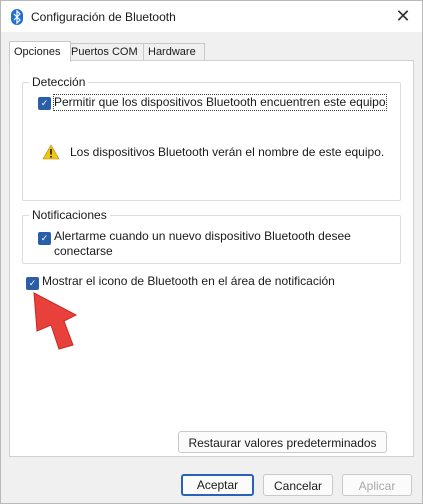 This screenshot has width=423, height=504. I want to click on notifications-legend: Notificaciones, so click(69, 215).